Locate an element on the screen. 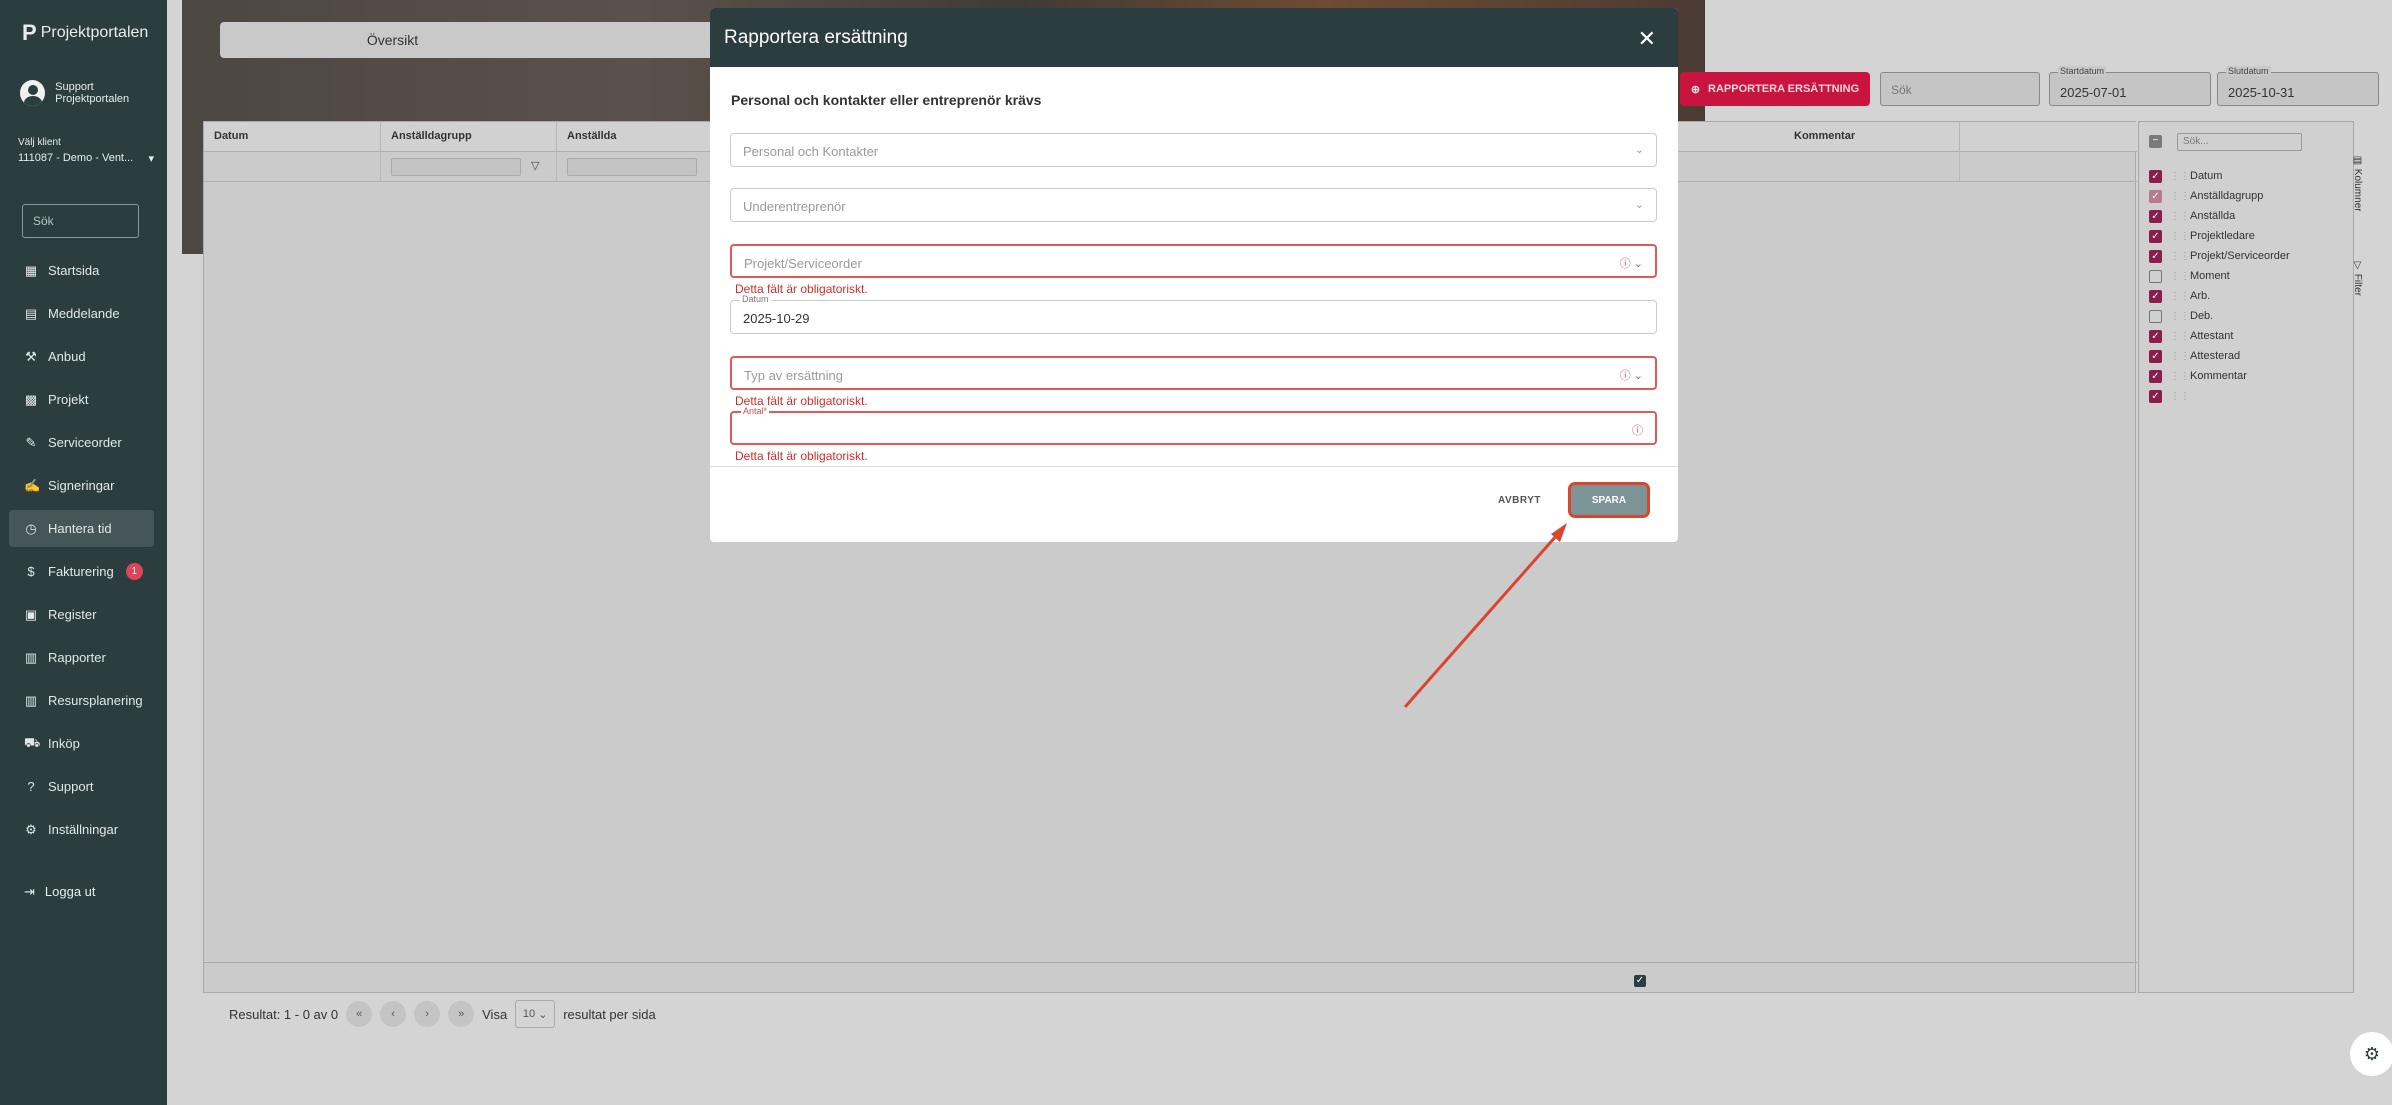  sidebar-item-meddelande: ▤ Meddelande is located at coordinates (81, 313).